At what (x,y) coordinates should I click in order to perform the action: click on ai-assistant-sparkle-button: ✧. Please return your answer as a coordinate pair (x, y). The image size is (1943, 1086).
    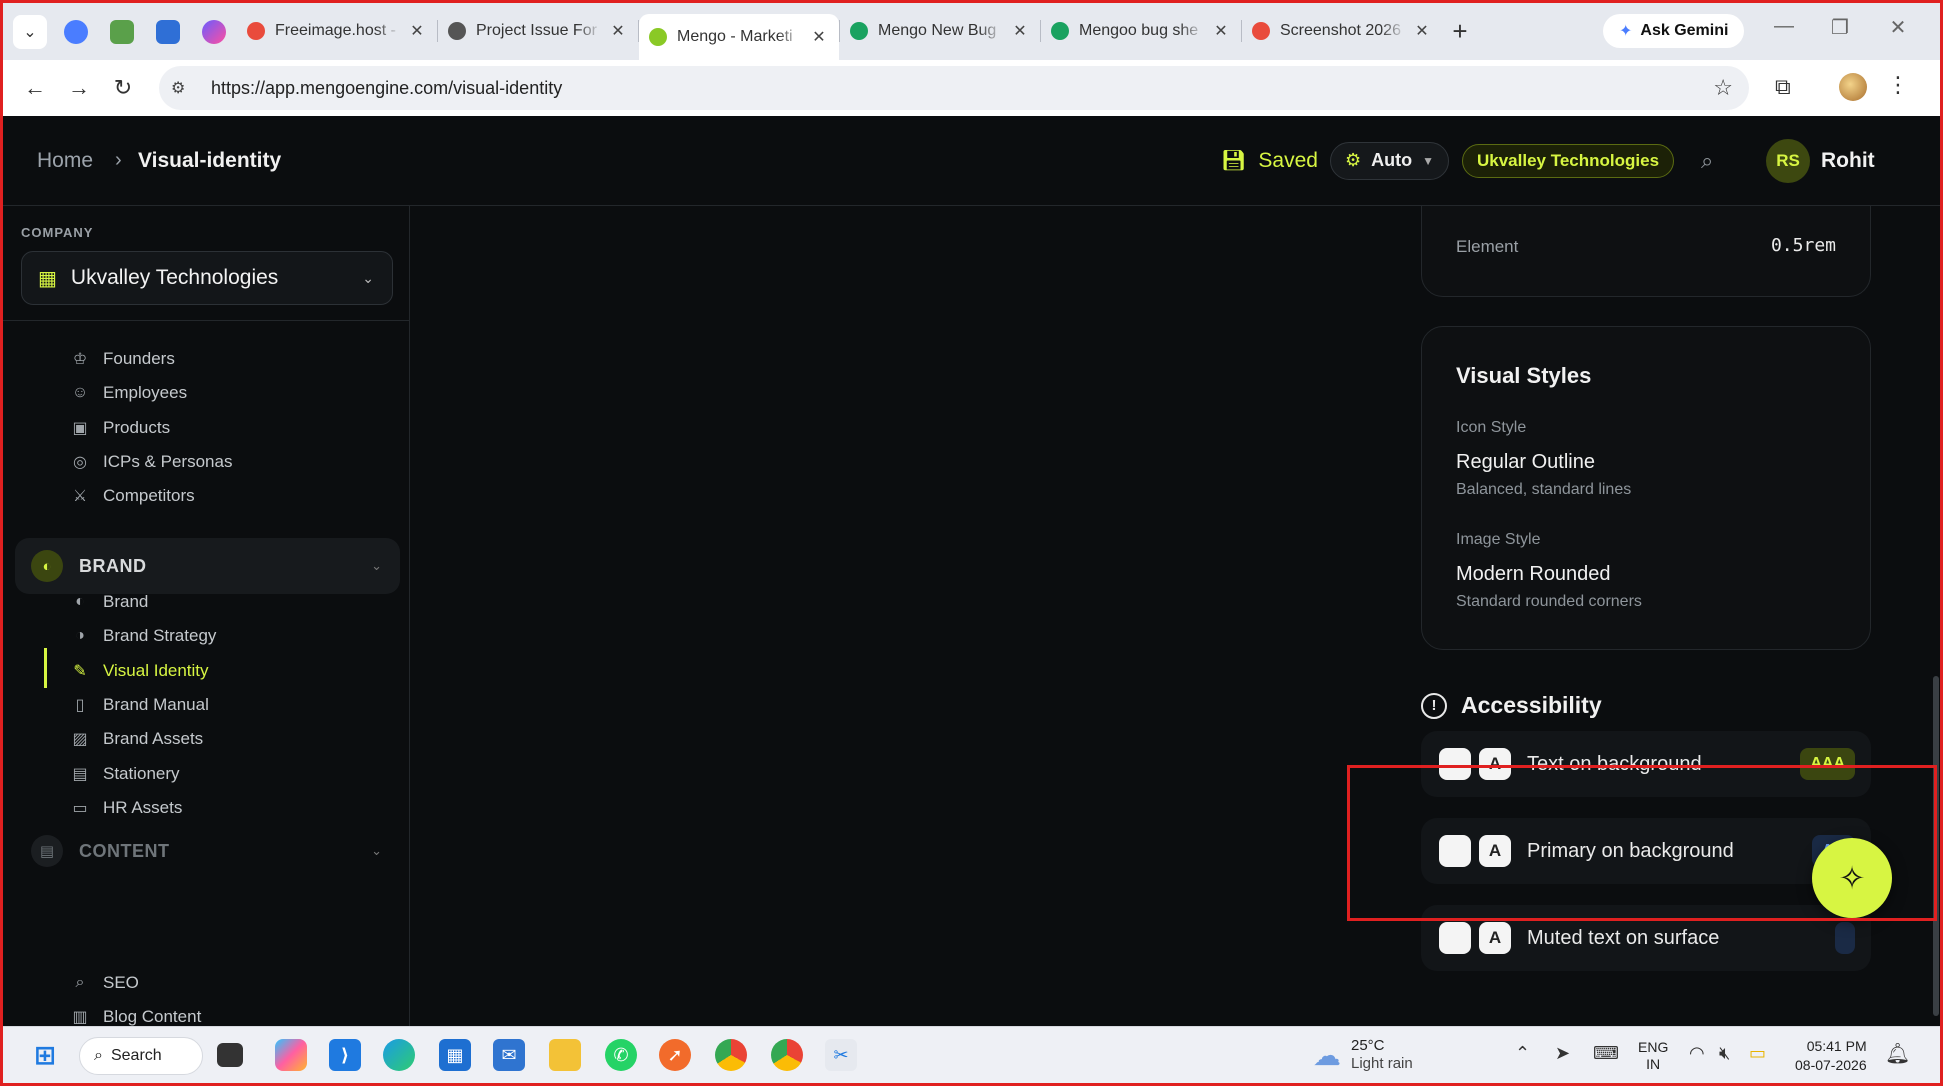
    Looking at the image, I should click on (1852, 878).